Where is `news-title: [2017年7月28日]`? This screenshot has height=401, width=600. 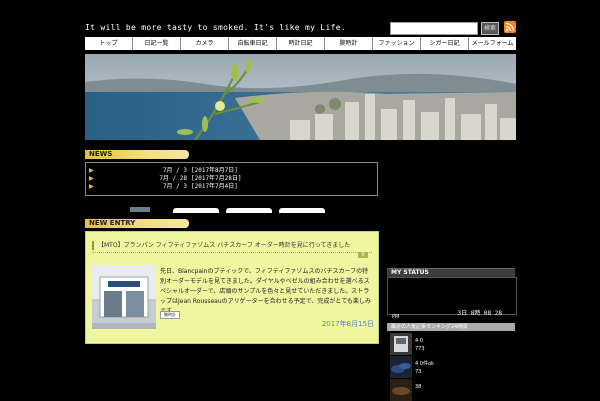 news-title: [2017年7月28日] is located at coordinates (216, 179).